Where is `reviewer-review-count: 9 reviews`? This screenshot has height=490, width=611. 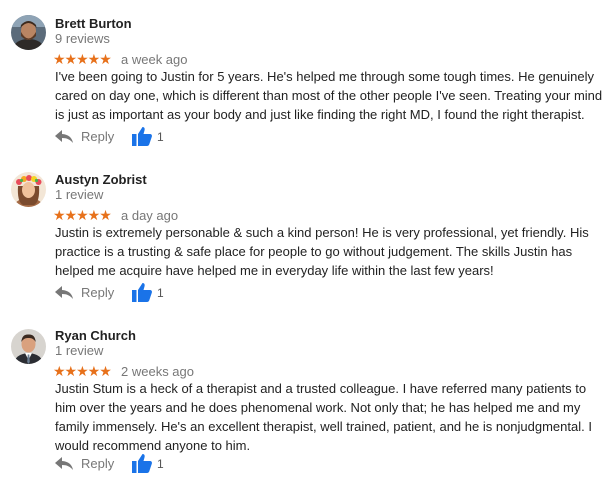 reviewer-review-count: 9 reviews is located at coordinates (82, 38).